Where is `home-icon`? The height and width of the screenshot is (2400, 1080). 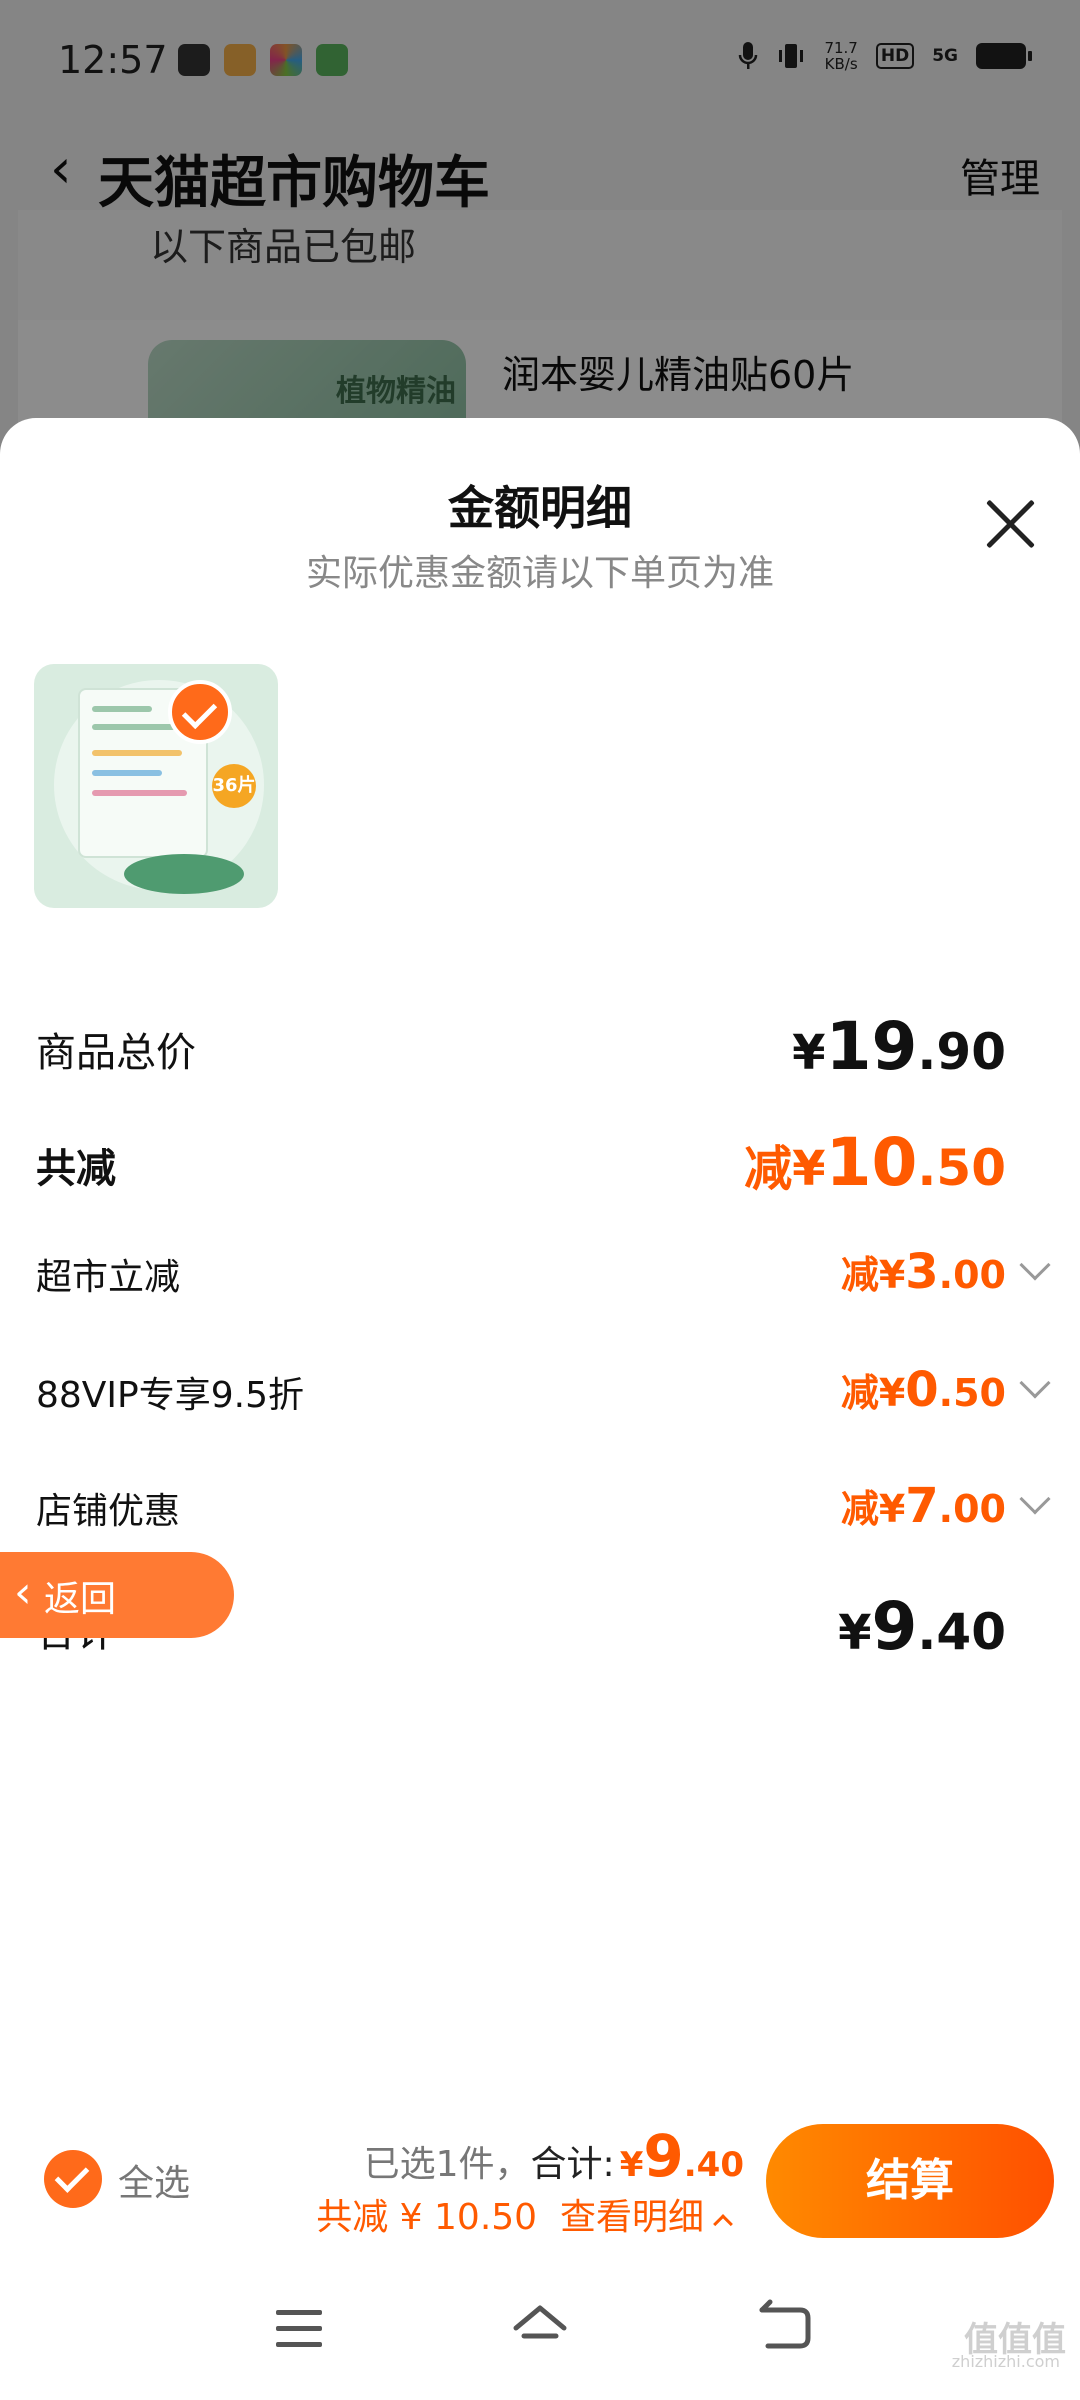 home-icon is located at coordinates (540, 2328).